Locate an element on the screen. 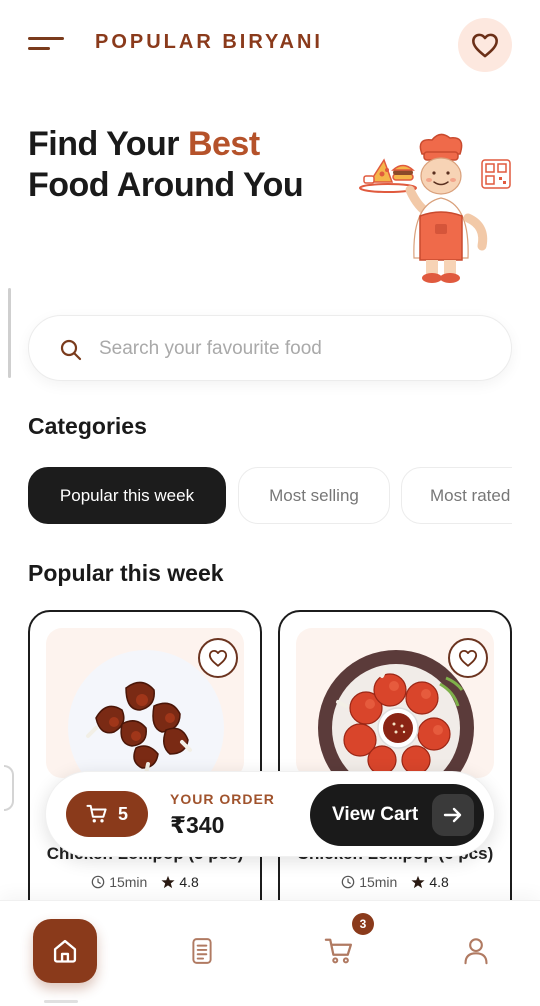 The image size is (540, 1006). side-handle is located at coordinates (9, 788).